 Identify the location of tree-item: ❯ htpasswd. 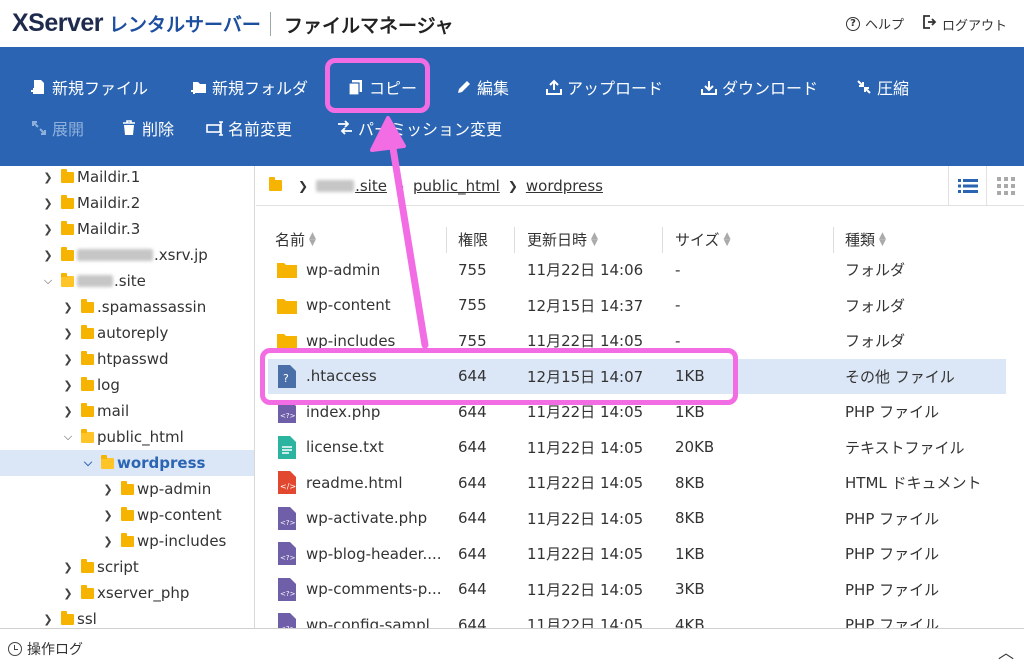
(115, 359).